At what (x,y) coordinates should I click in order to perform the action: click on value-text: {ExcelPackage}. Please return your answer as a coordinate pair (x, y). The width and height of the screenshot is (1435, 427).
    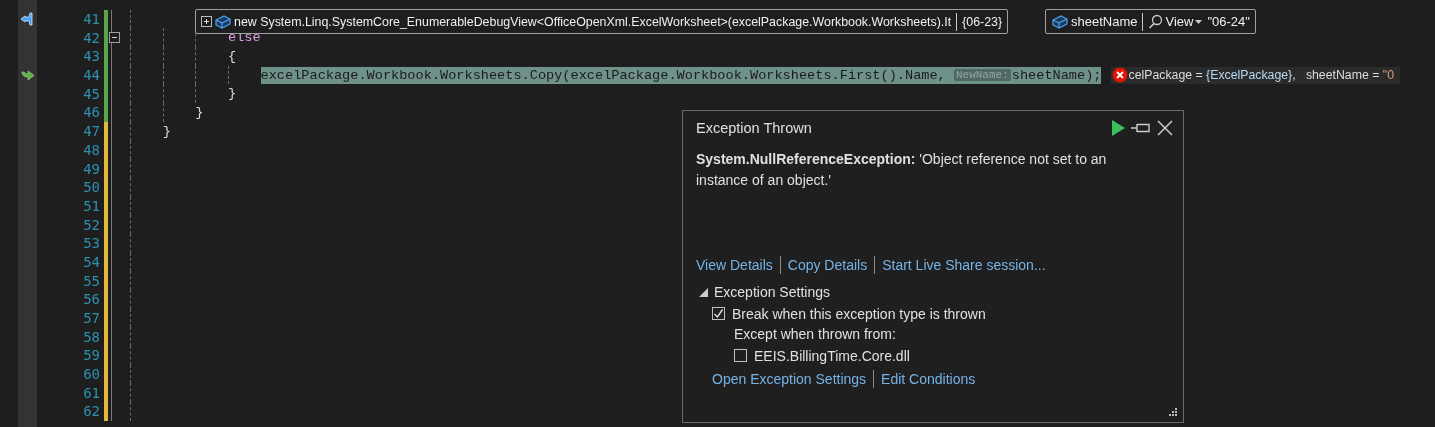
    Looking at the image, I should click on (1249, 75).